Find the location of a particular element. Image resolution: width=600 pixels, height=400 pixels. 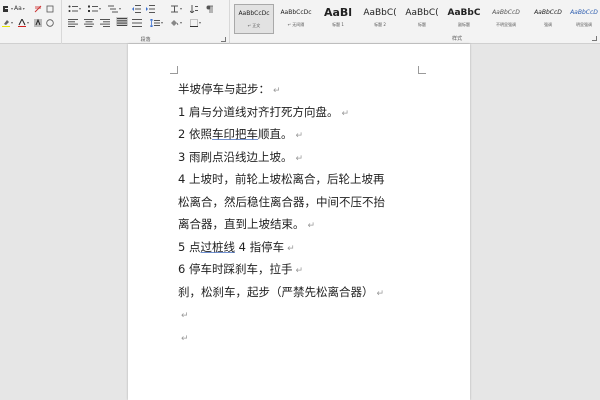

distributed-icon is located at coordinates (137, 22).